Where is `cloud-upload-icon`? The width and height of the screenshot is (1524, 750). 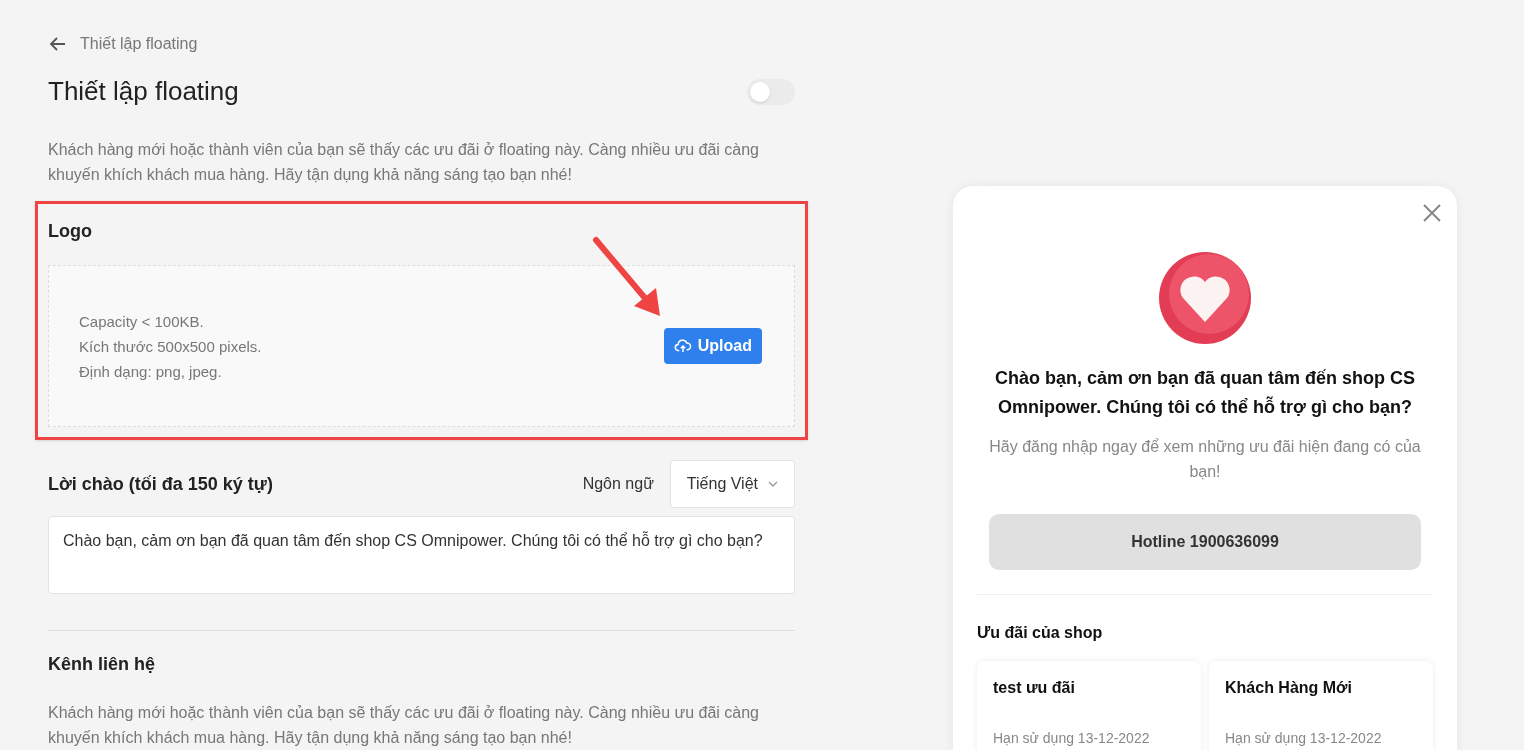
cloud-upload-icon is located at coordinates (682, 346).